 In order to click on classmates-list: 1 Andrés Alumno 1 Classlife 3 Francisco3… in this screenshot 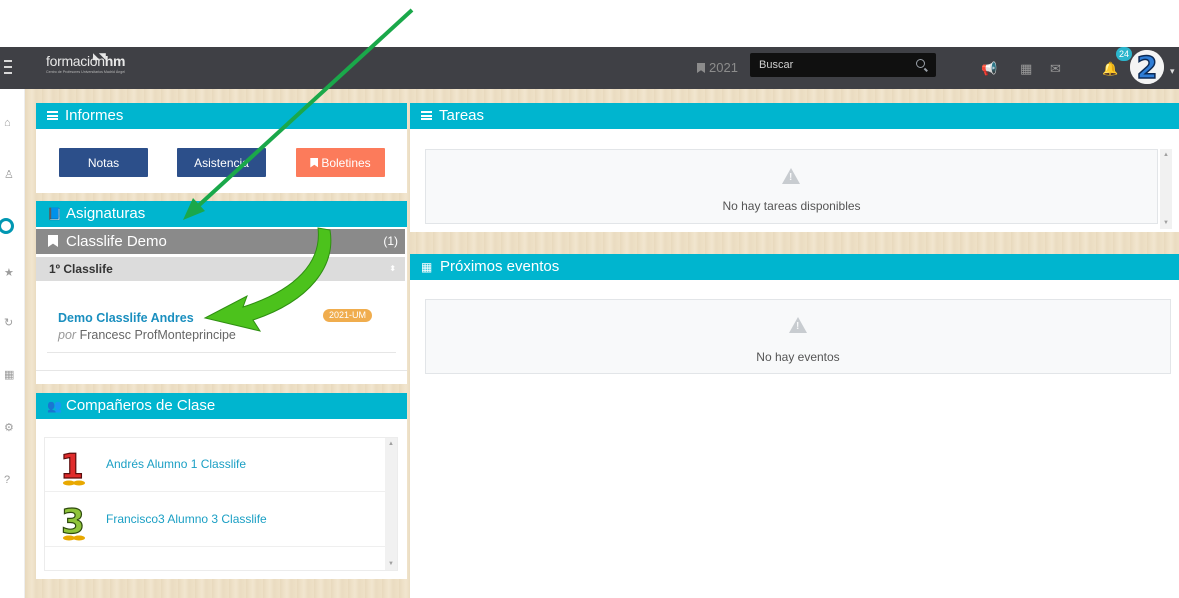, I will do `click(221, 504)`.